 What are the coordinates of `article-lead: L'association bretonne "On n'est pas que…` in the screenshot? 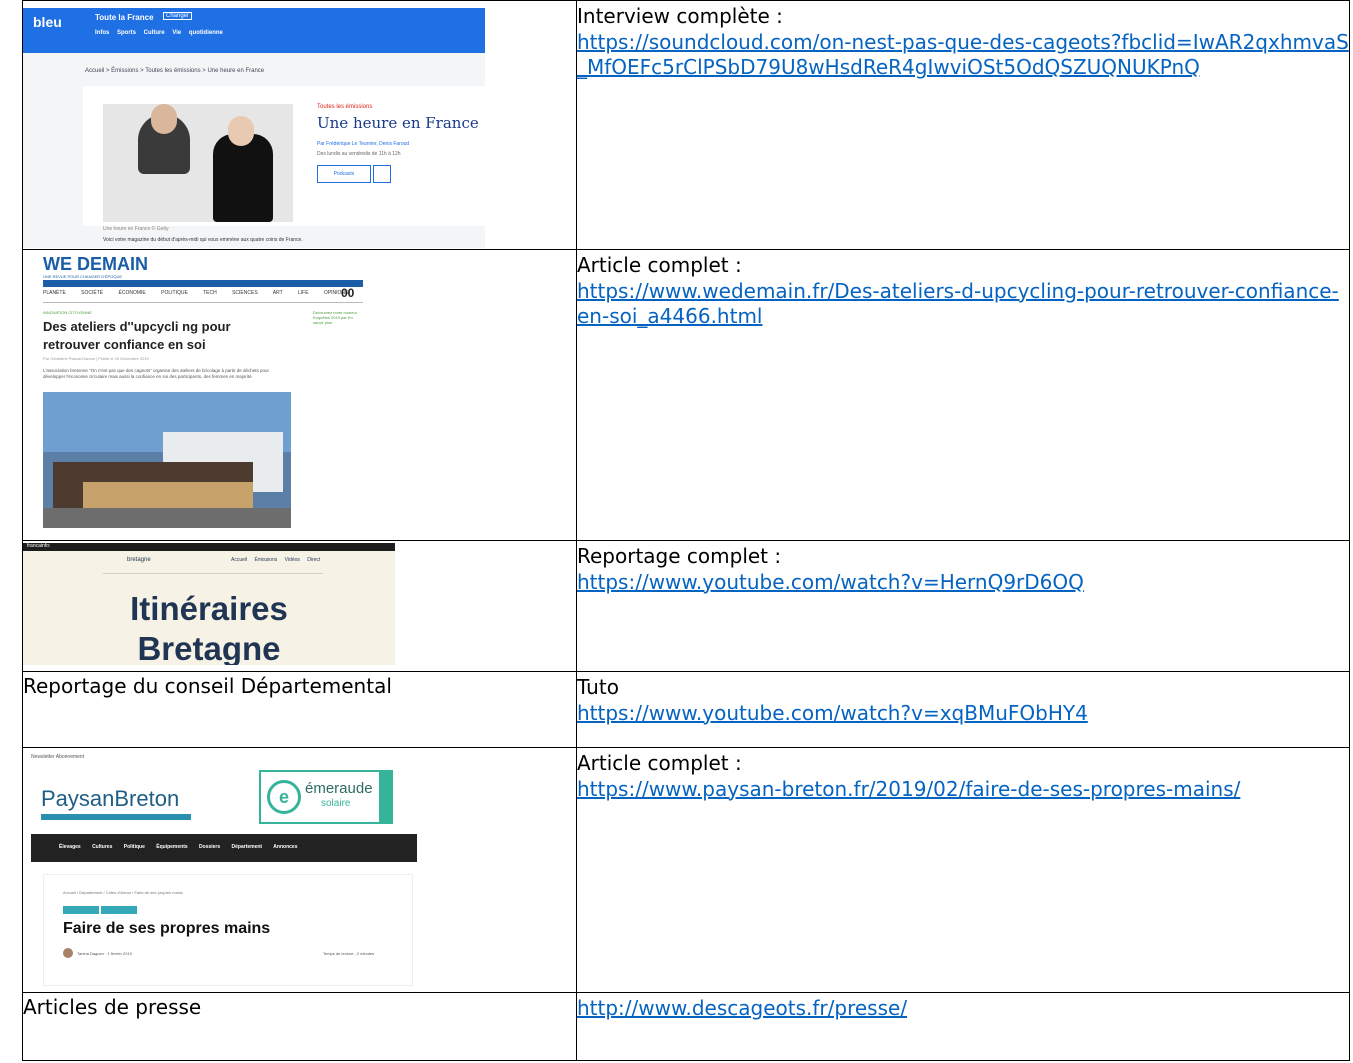 It's located at (156, 373).